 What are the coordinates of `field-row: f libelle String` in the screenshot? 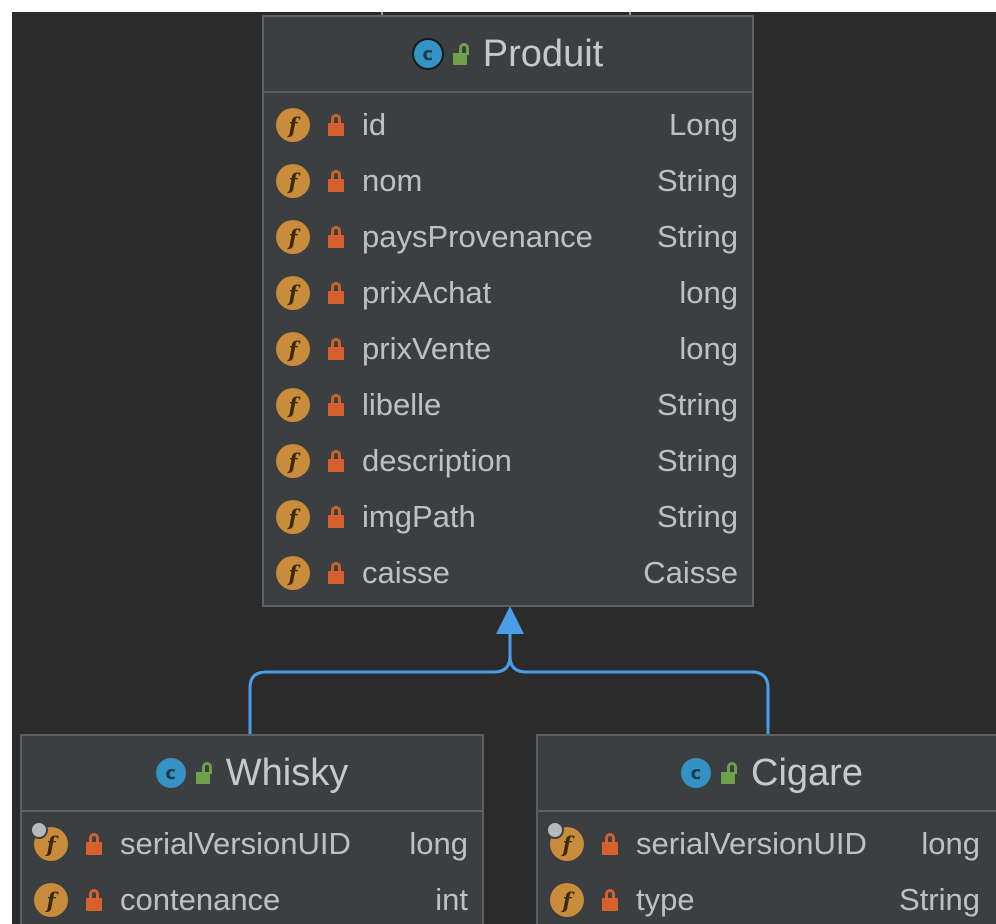 It's located at (508, 405).